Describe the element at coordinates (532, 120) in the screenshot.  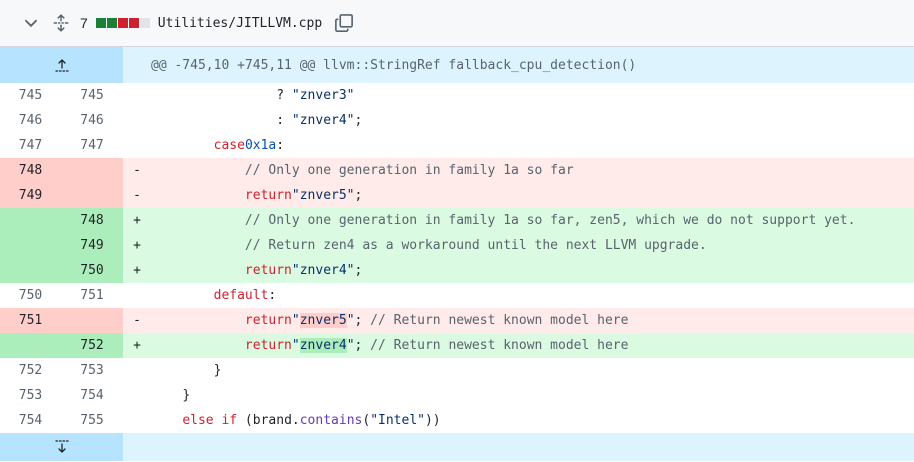
I see `code-text: : "znver4";` at that location.